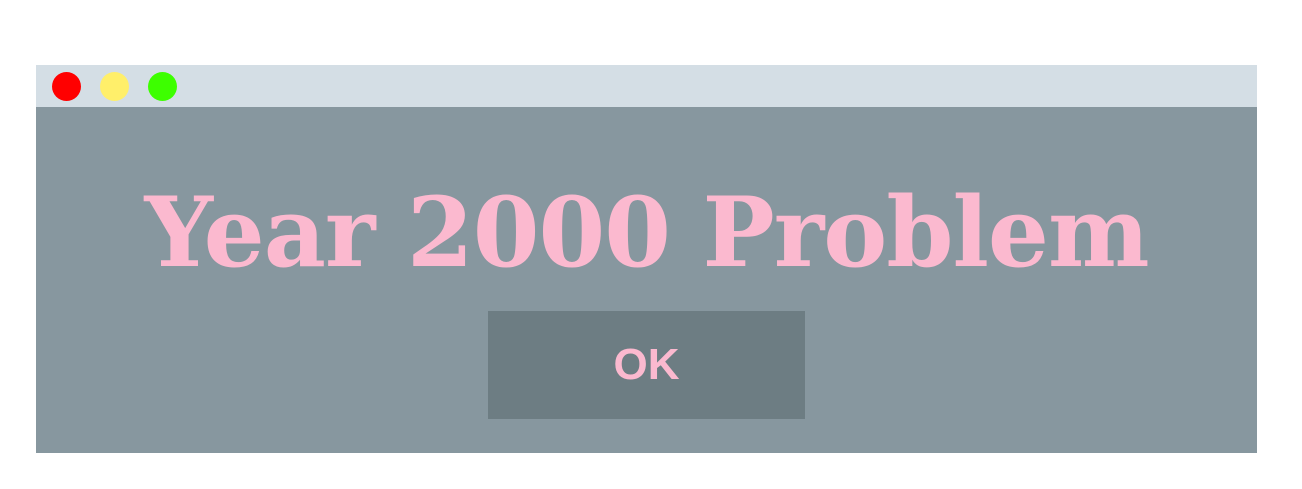  I want to click on title-bar, so click(646, 86).